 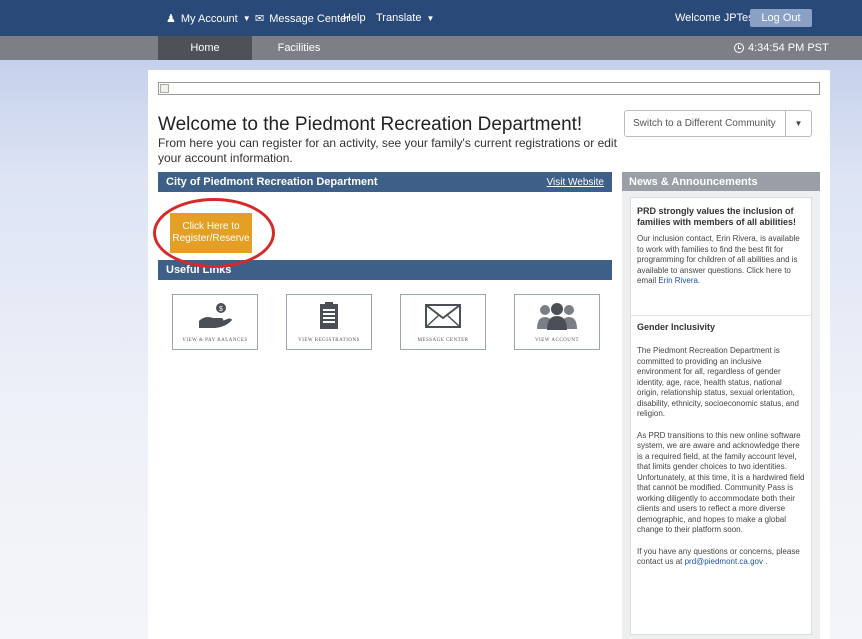 What do you see at coordinates (781, 48) in the screenshot?
I see `server-clock: 4:34:54 PM PST` at bounding box center [781, 48].